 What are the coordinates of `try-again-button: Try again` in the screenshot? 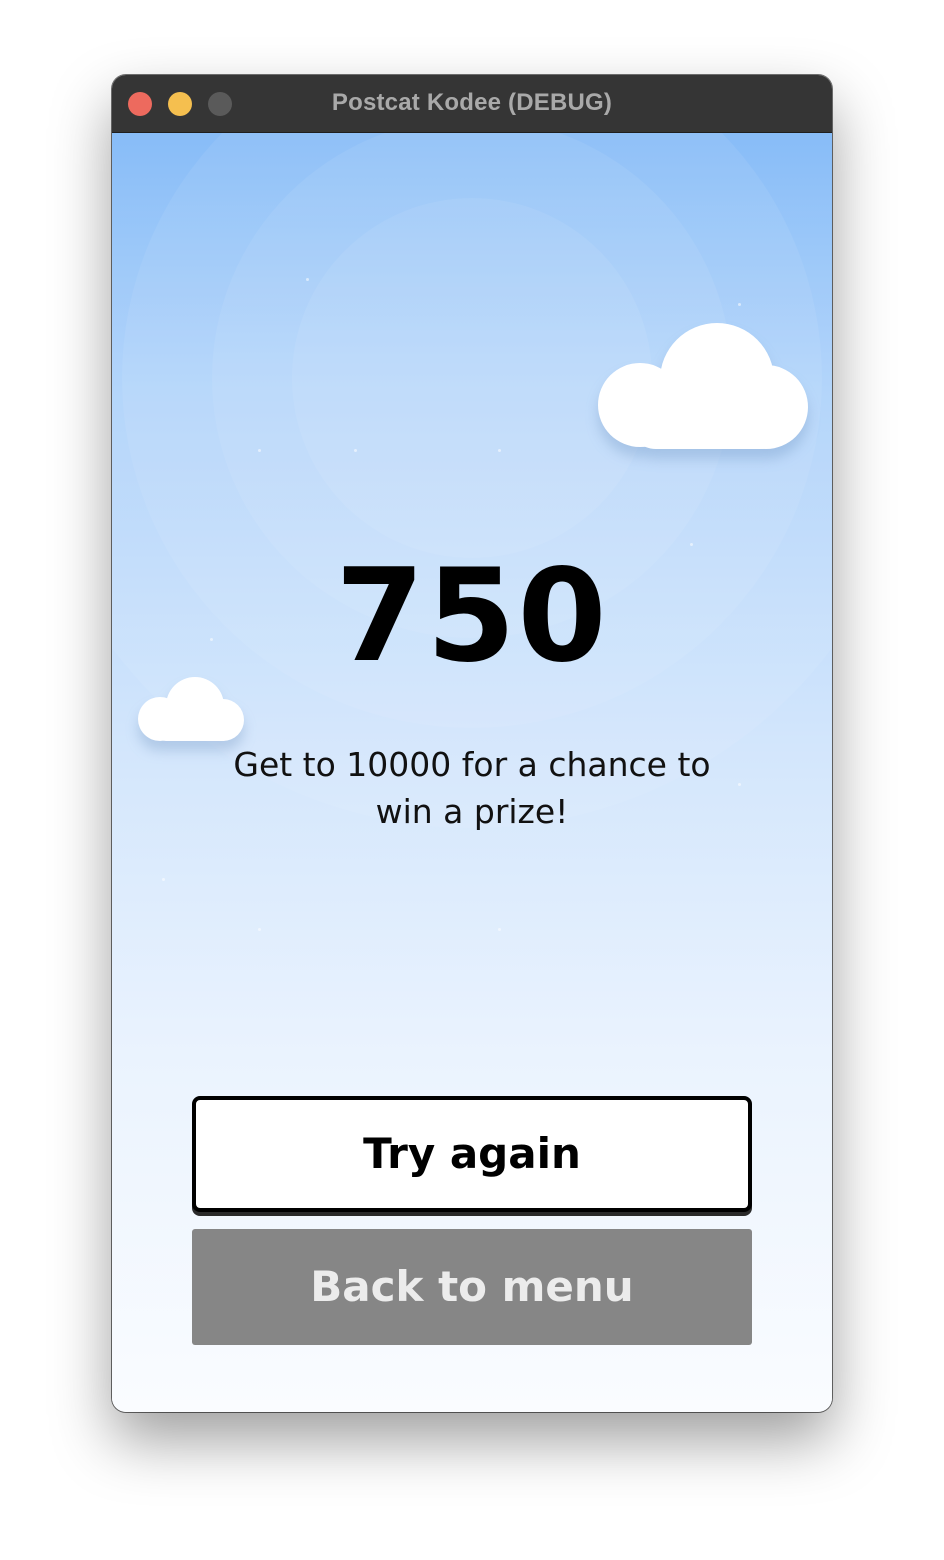 It's located at (472, 1154).